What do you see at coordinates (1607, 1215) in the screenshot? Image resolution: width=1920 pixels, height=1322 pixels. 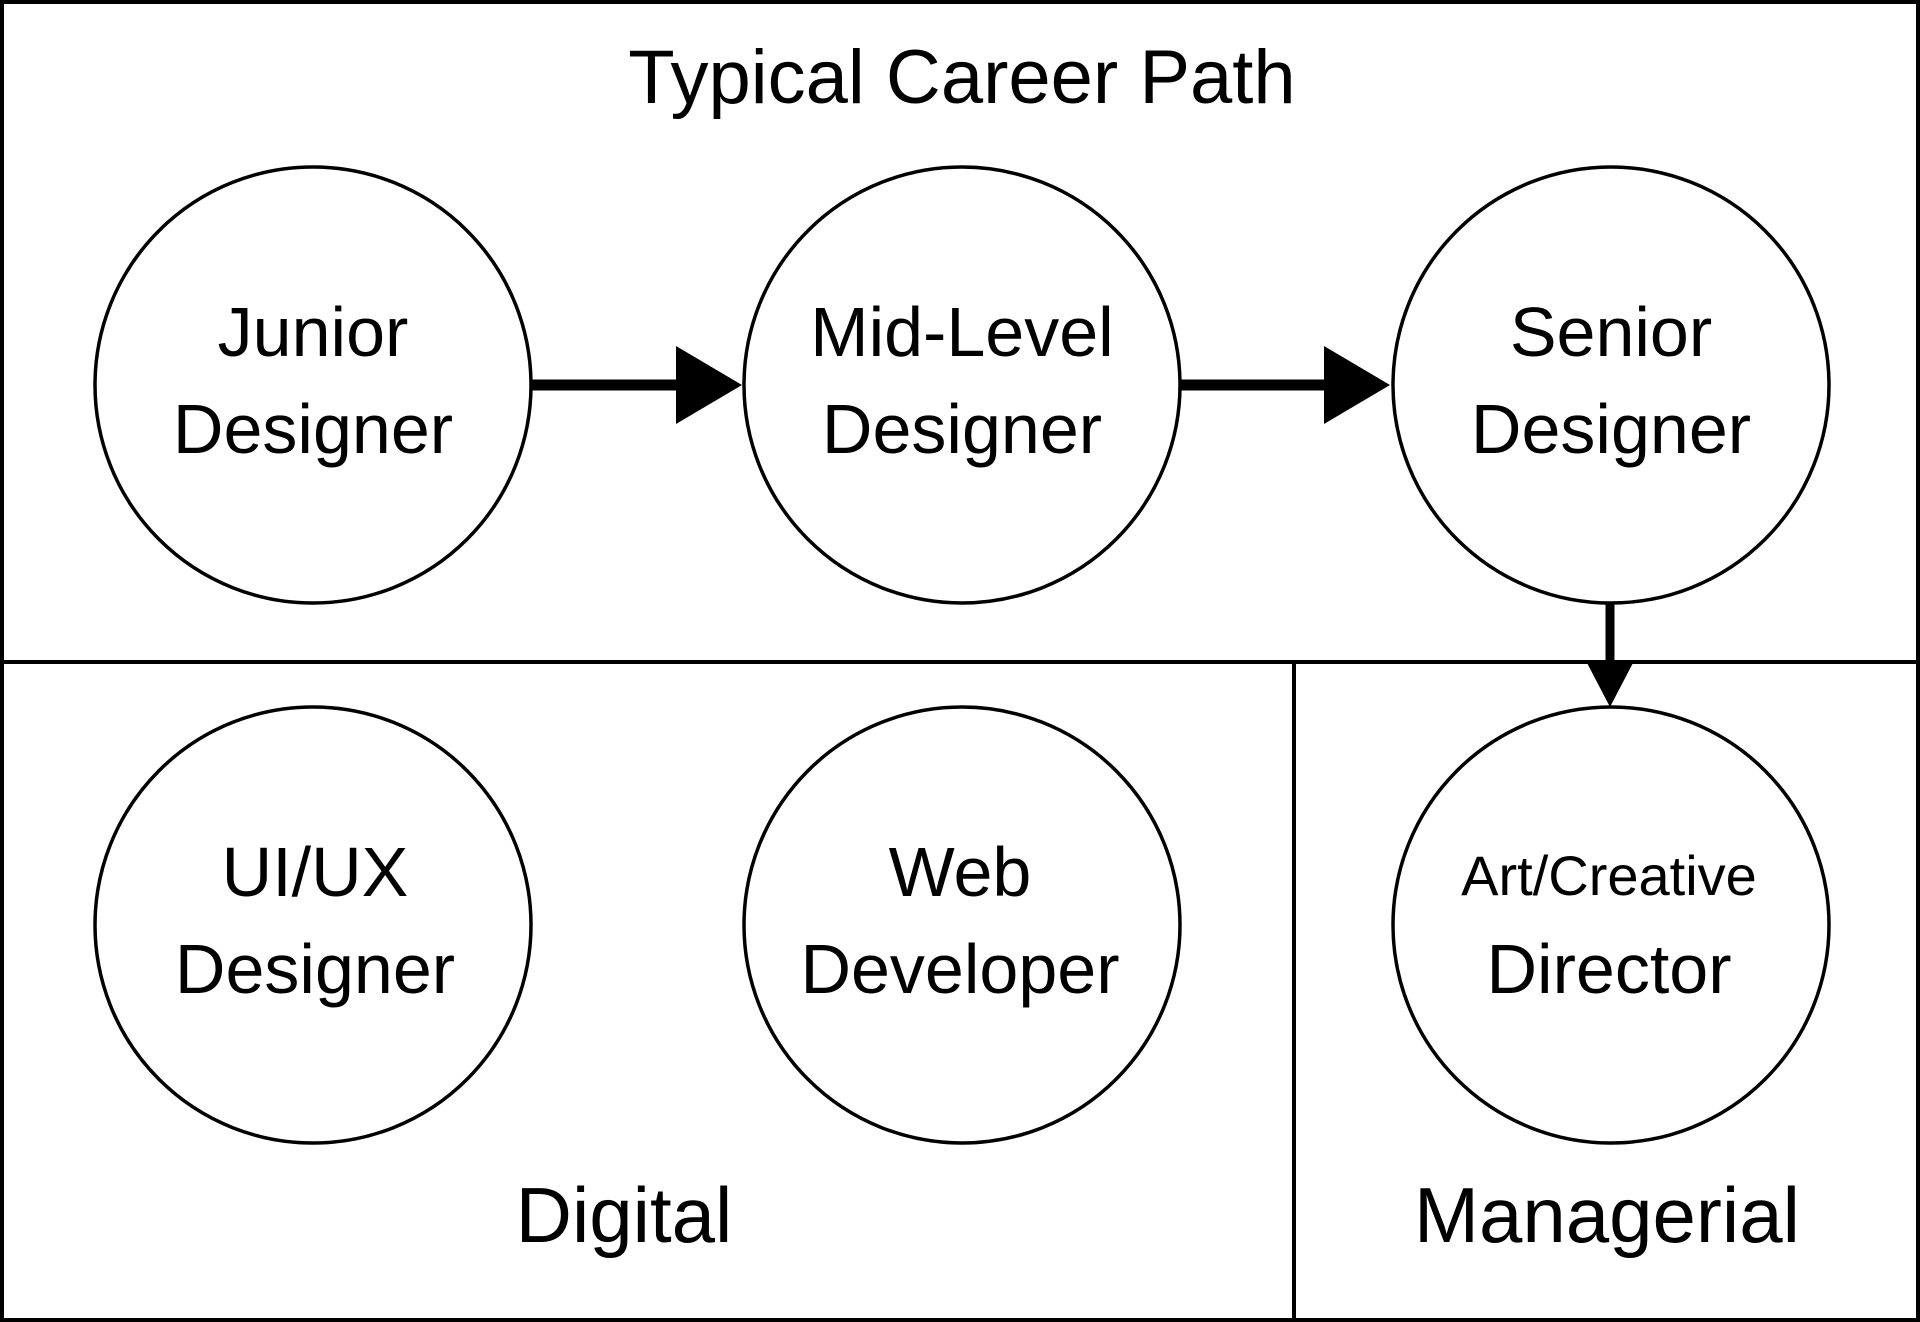 I see `section-label-managerial: Managerial` at bounding box center [1607, 1215].